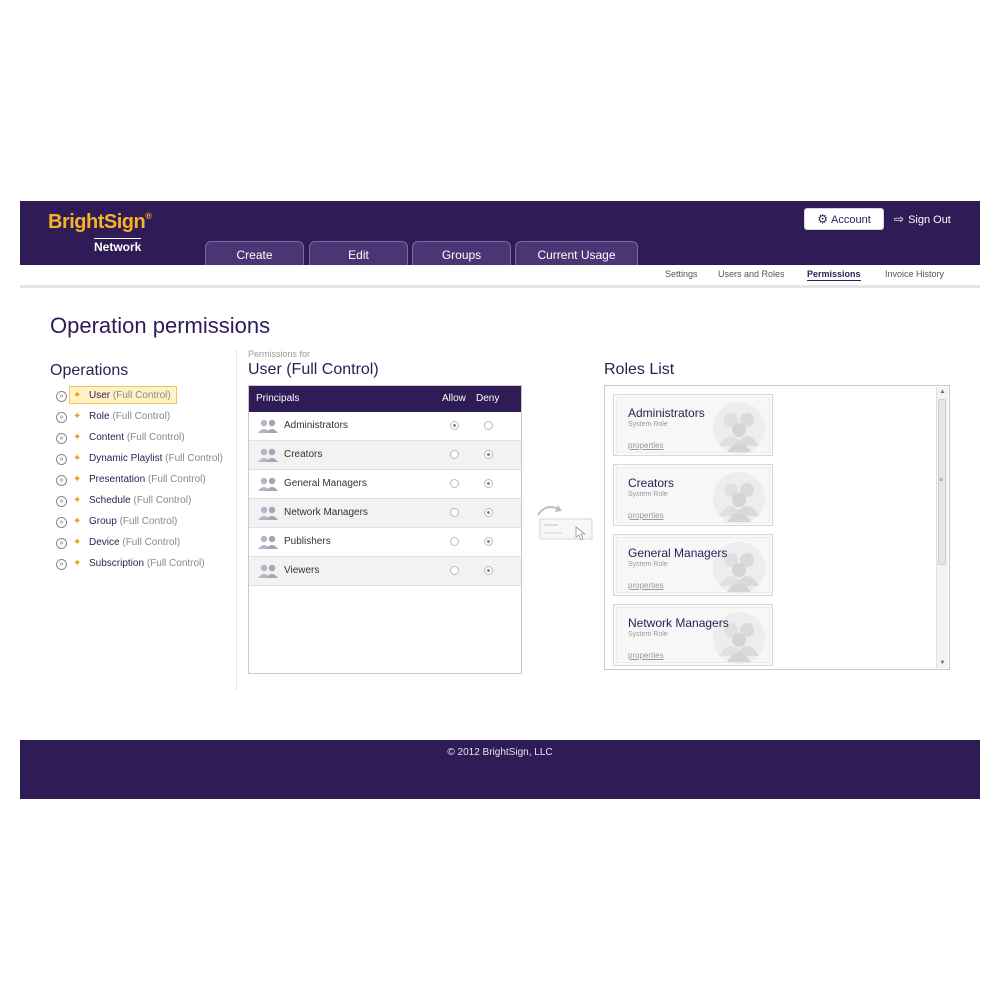 The image size is (1000, 1000). I want to click on operation-label: Subscription (Full Control), so click(147, 564).